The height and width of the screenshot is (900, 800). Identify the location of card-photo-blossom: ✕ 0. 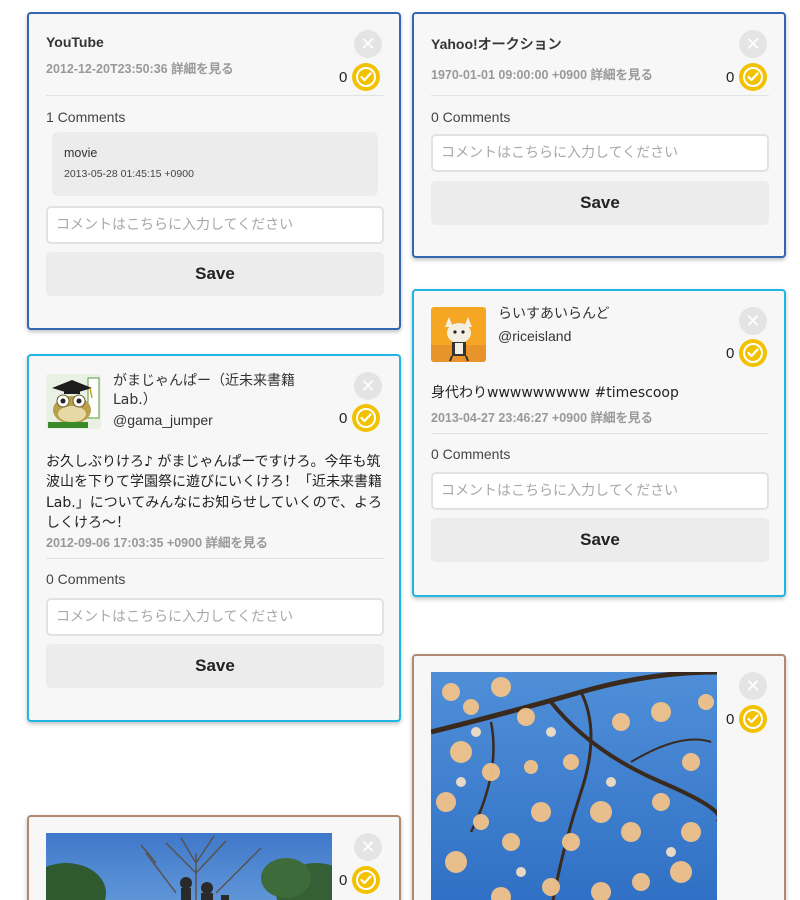
(599, 777).